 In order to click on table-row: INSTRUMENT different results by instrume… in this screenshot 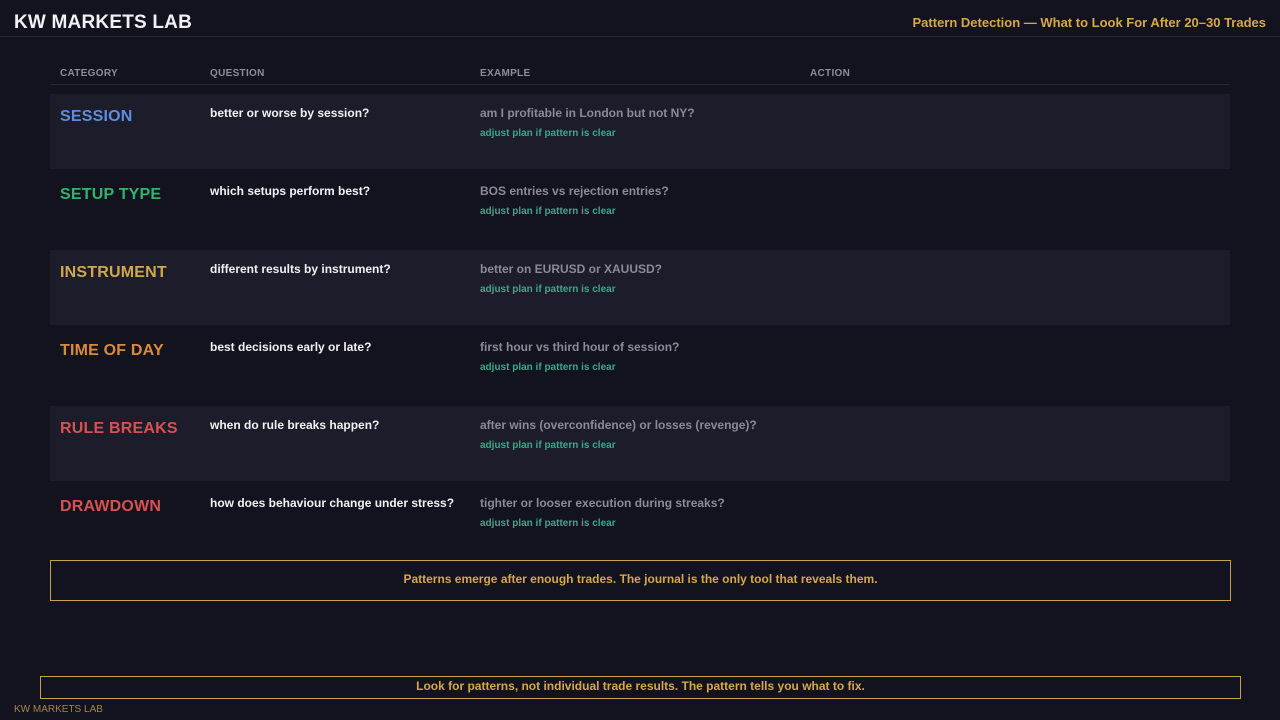, I will do `click(640, 287)`.